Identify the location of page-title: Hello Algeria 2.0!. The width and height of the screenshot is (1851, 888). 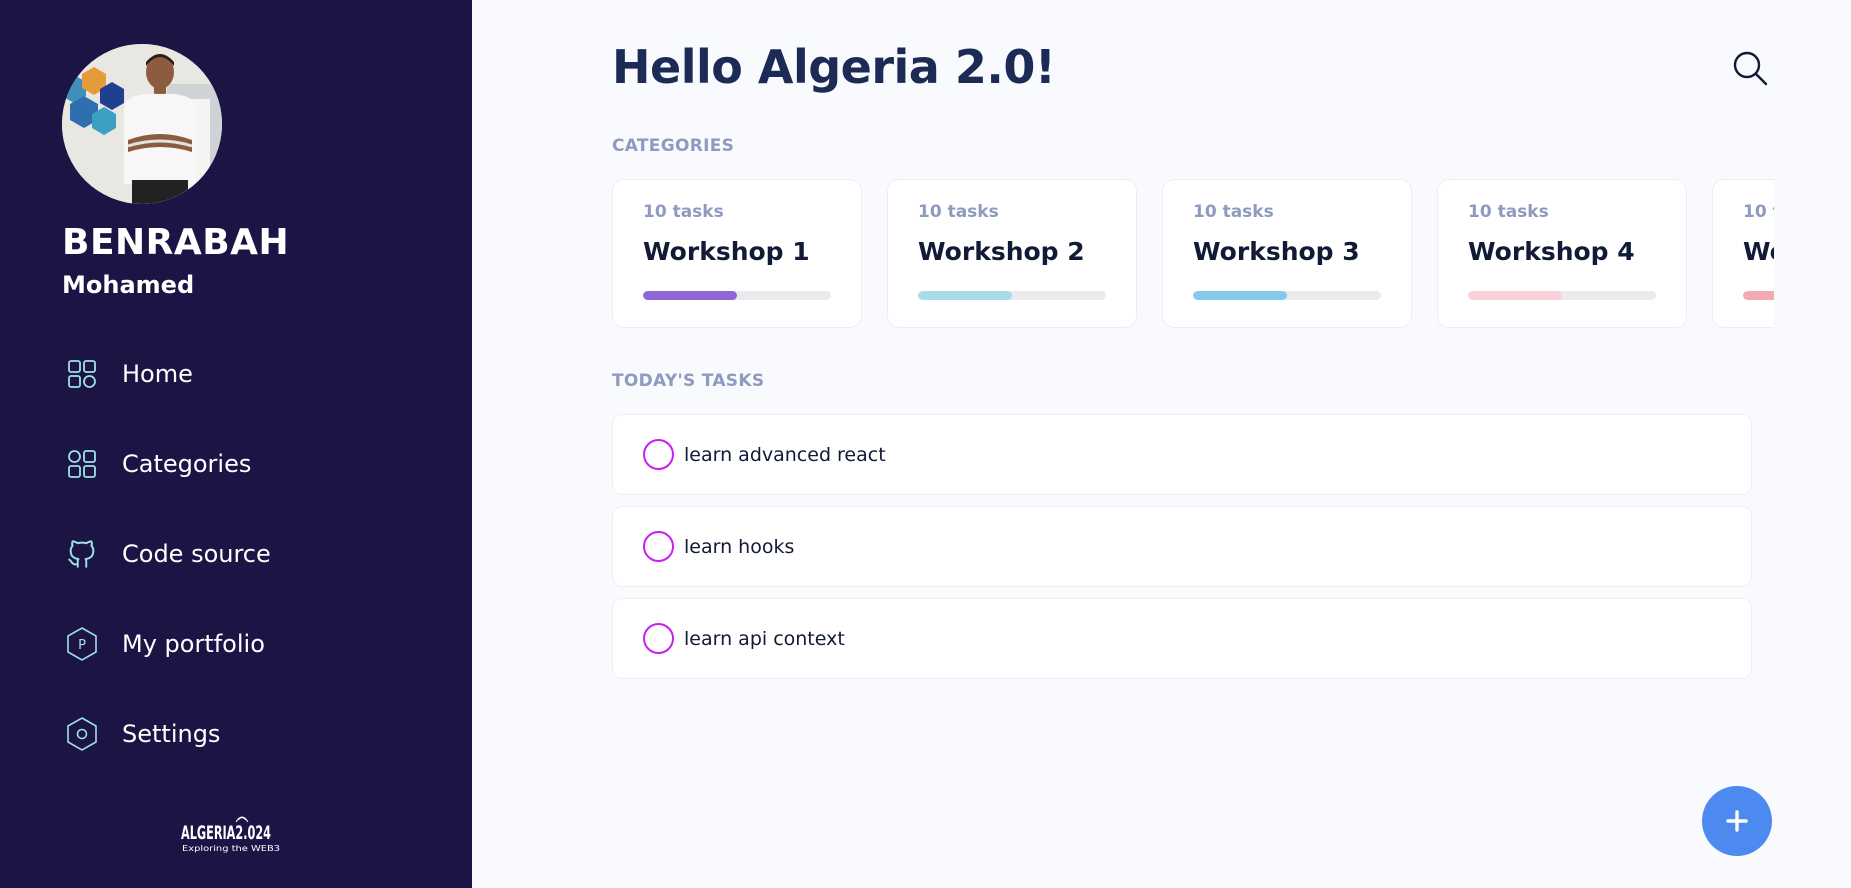
(834, 67).